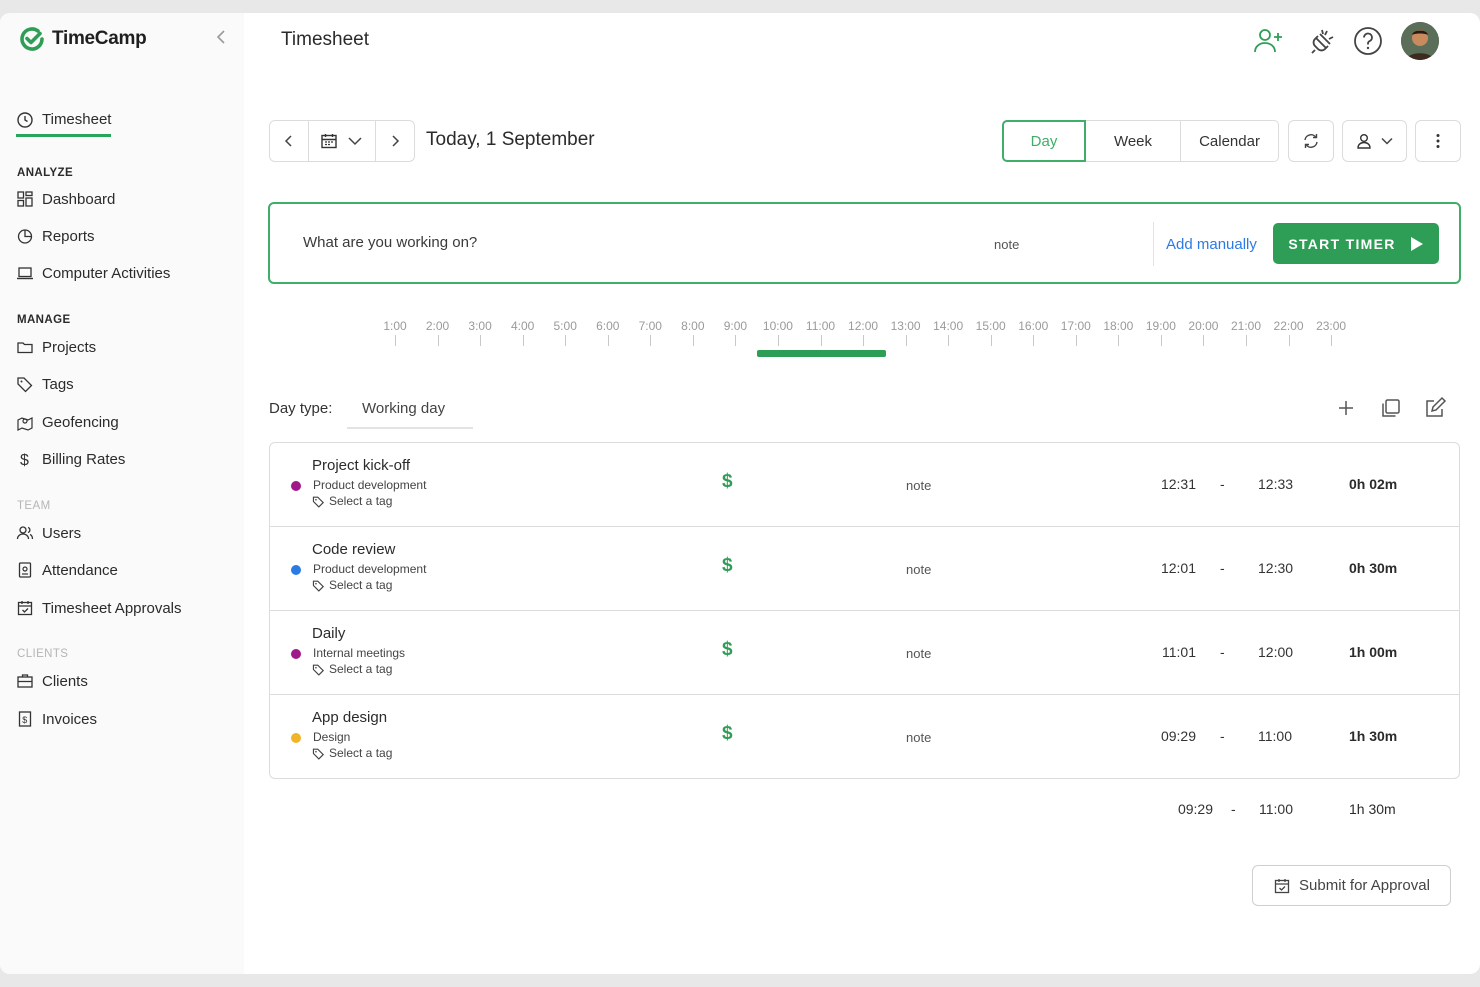  Describe the element at coordinates (1374, 141) in the screenshot. I see `user-filter-button` at that location.